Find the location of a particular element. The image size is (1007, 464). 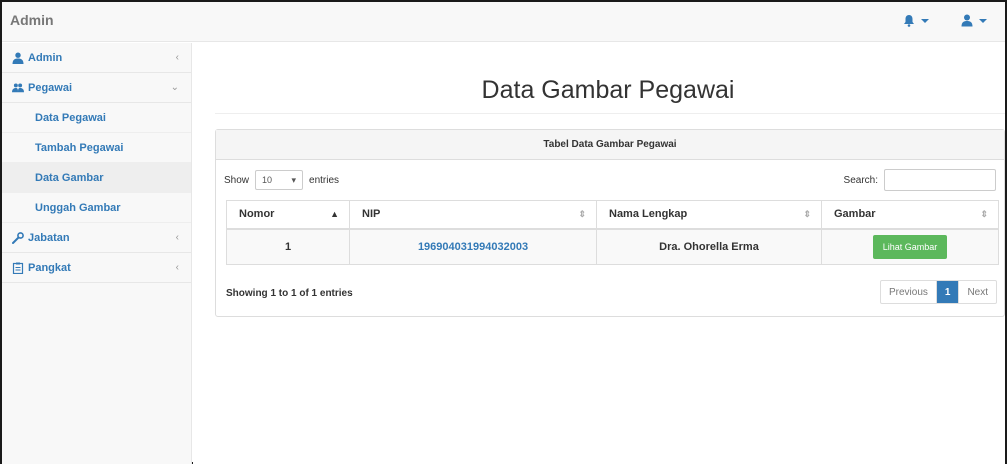

sidebar-subitem-tambah-pegawai: Tambah Pegawai is located at coordinates (96, 148).